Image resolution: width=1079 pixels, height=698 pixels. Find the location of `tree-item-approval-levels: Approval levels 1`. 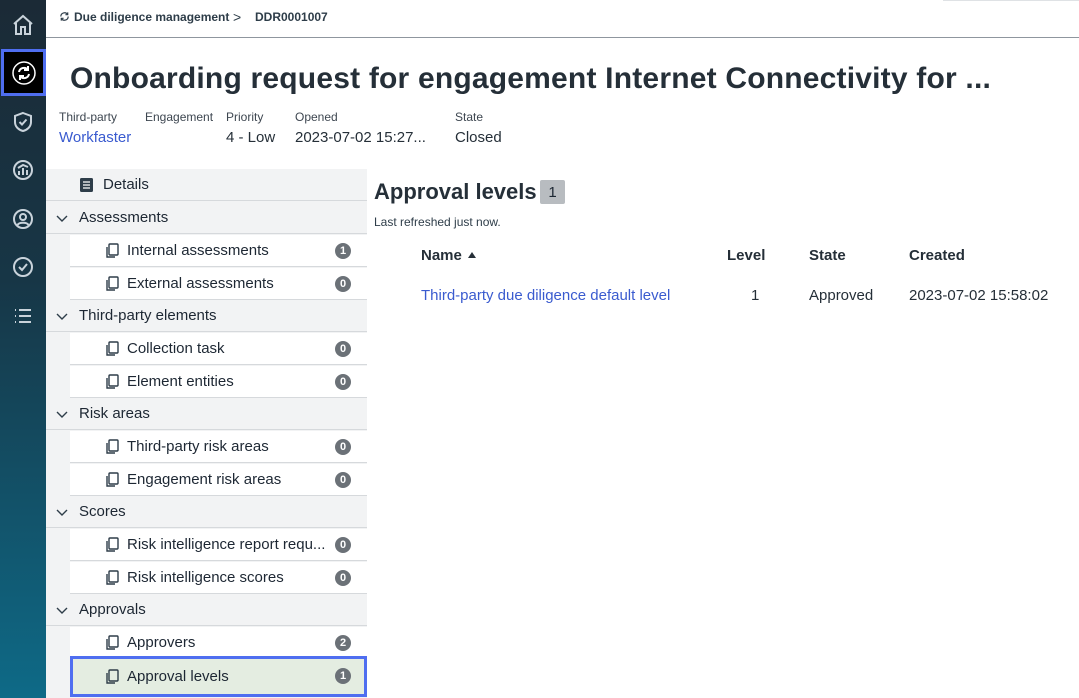

tree-item-approval-levels: Approval levels 1 is located at coordinates (218, 676).